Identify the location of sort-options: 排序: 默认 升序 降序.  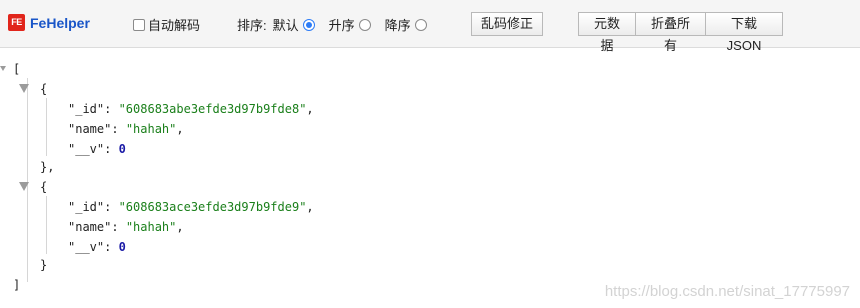
(332, 24).